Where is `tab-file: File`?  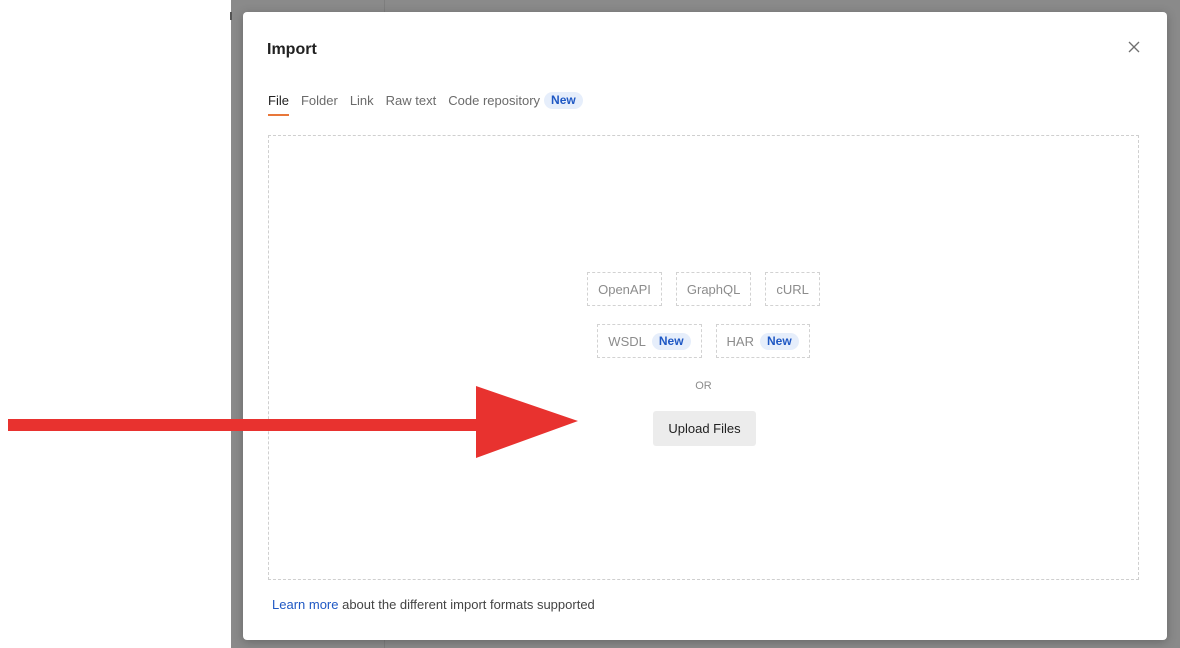 tab-file: File is located at coordinates (278, 104).